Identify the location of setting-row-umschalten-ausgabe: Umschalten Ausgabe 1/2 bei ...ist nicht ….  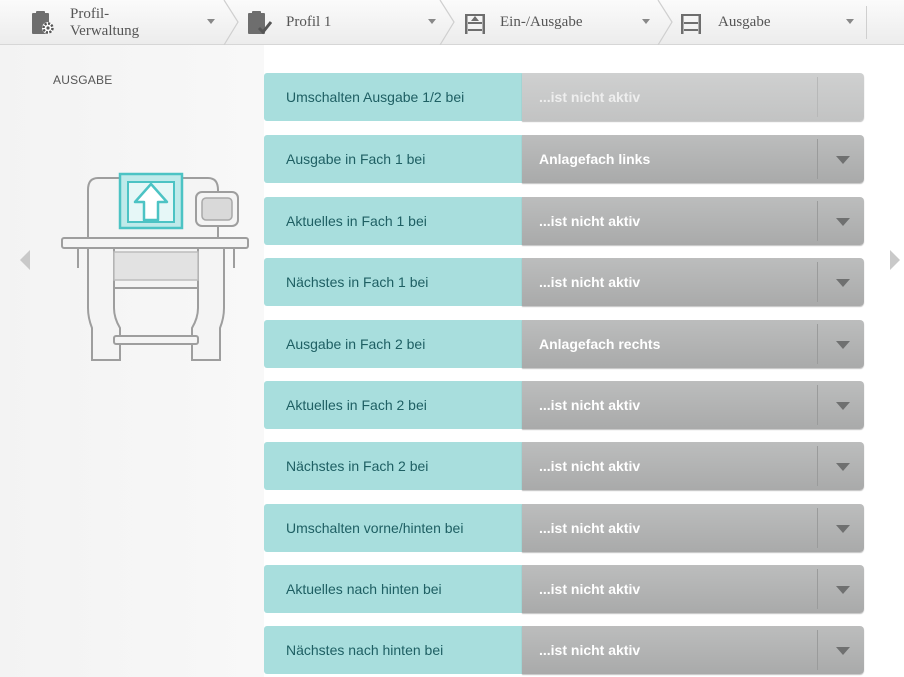
(564, 97).